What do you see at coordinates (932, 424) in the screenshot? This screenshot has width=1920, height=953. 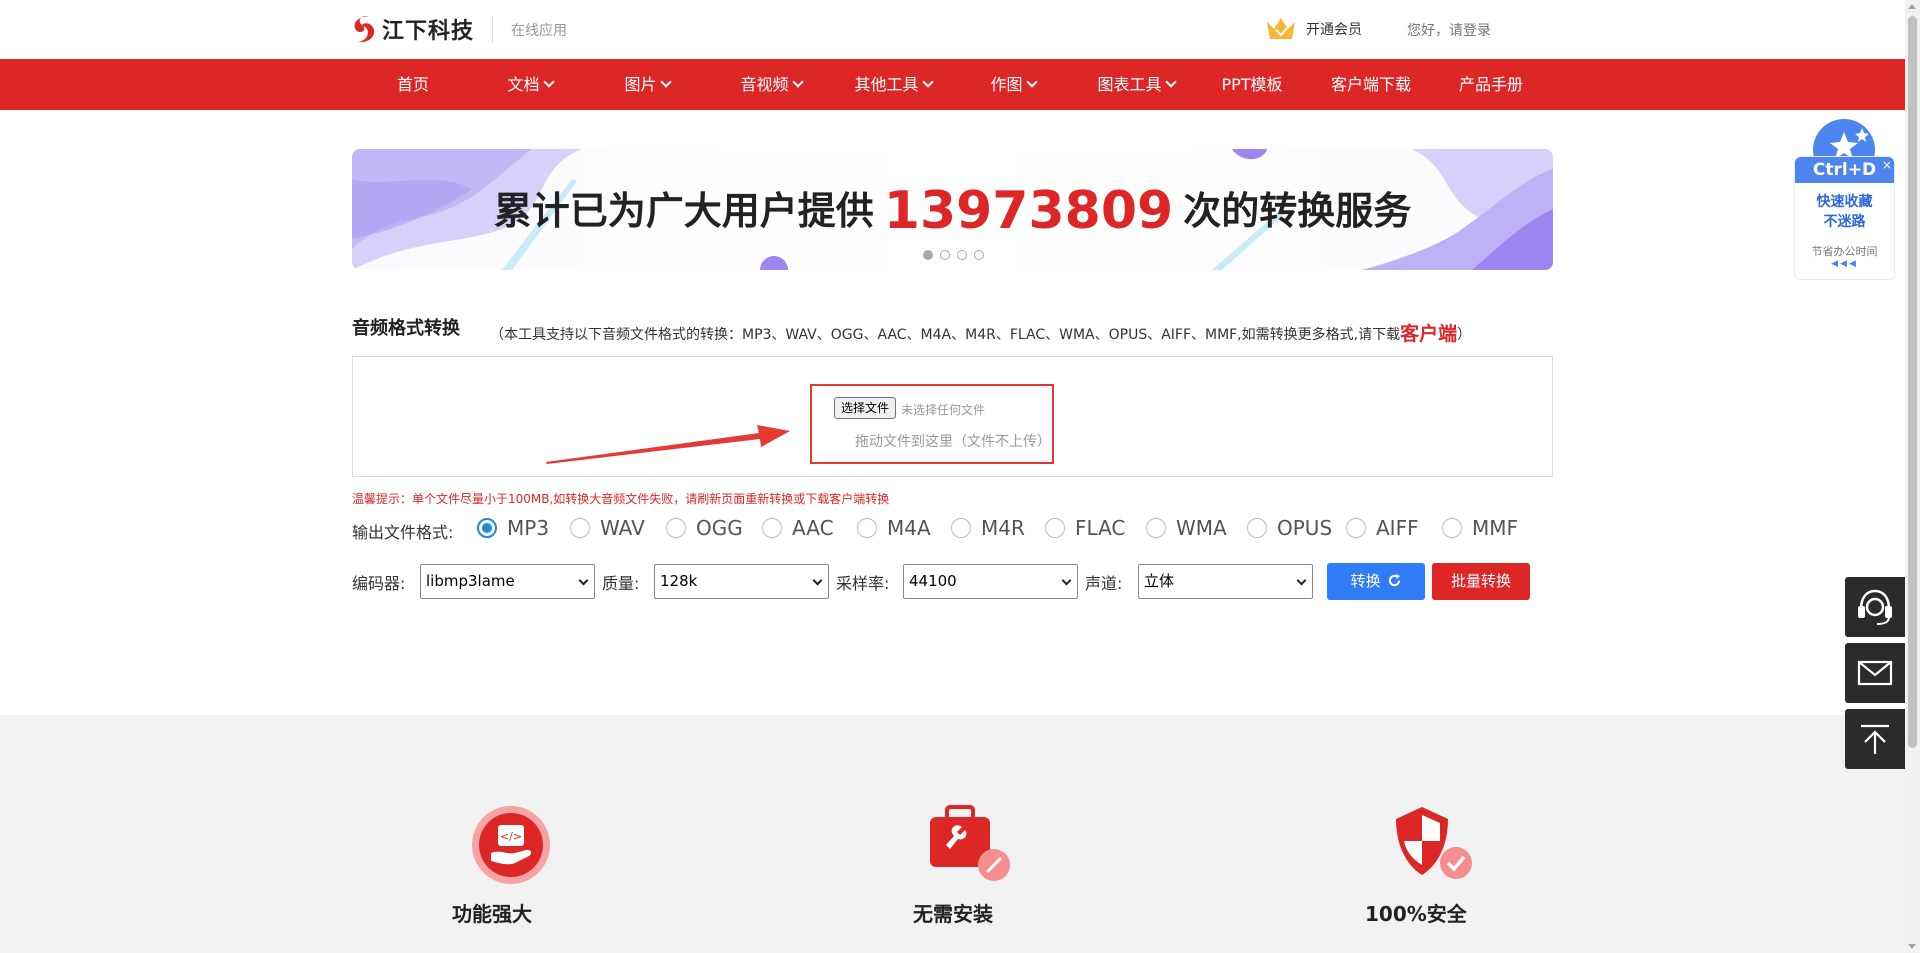 I see `file-drop-zone: 选择文件 未选择任何文件 拖动文件到这里（文件不上传）` at bounding box center [932, 424].